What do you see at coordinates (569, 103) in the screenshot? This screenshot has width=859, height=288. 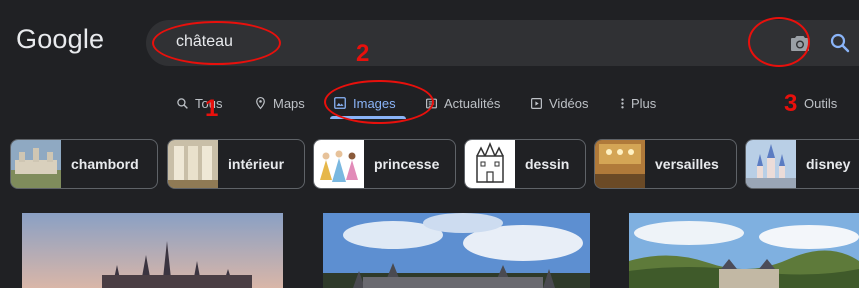 I see `tab-label: Vidéos` at bounding box center [569, 103].